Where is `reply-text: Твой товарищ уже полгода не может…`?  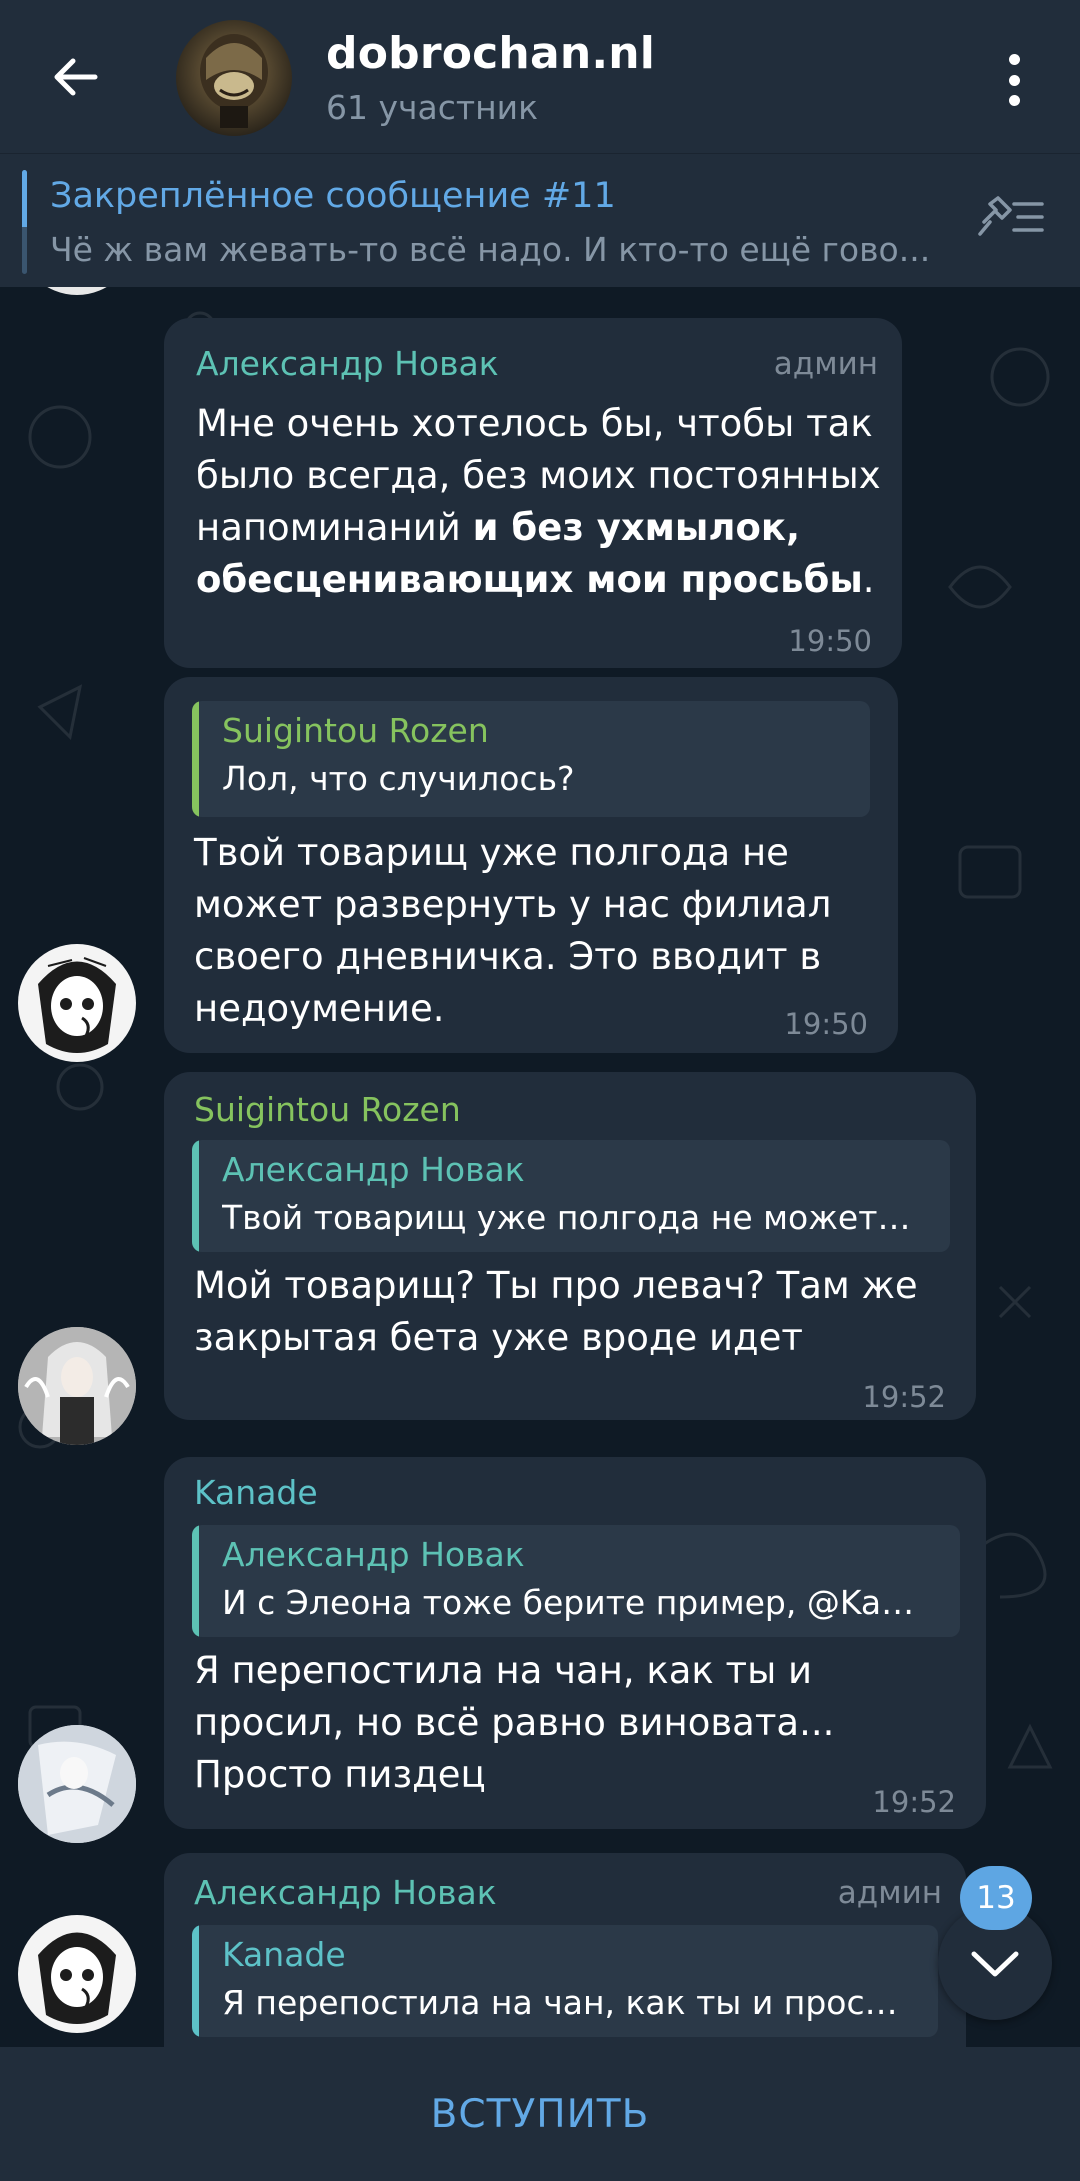
reply-text: Твой товарищ уже полгода не может… is located at coordinates (566, 1217).